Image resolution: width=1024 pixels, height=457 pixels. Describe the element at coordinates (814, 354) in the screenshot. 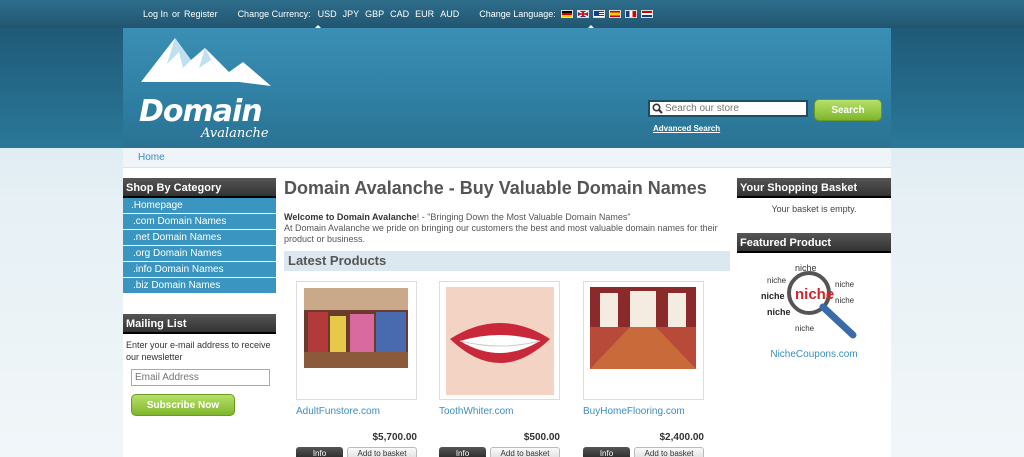

I see `featured-product-link: NicheCoupons.com` at that location.